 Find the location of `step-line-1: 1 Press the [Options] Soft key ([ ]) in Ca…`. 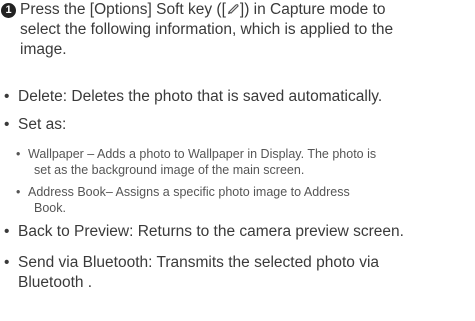

step-line-1: 1 Press the [Options] Soft key ([ ]) in Ca… is located at coordinates (236, 10).